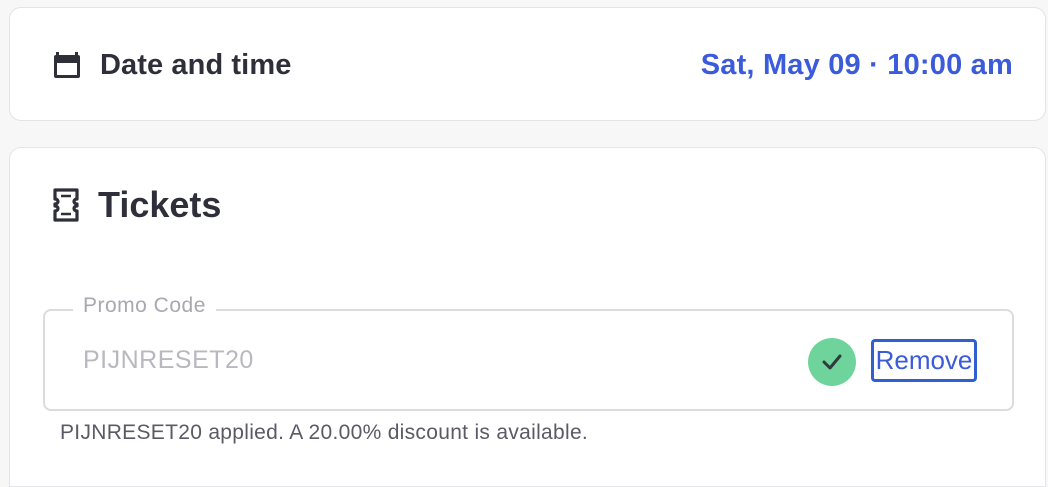 The width and height of the screenshot is (1048, 487). What do you see at coordinates (66, 205) in the screenshot?
I see `ticket-icon` at bounding box center [66, 205].